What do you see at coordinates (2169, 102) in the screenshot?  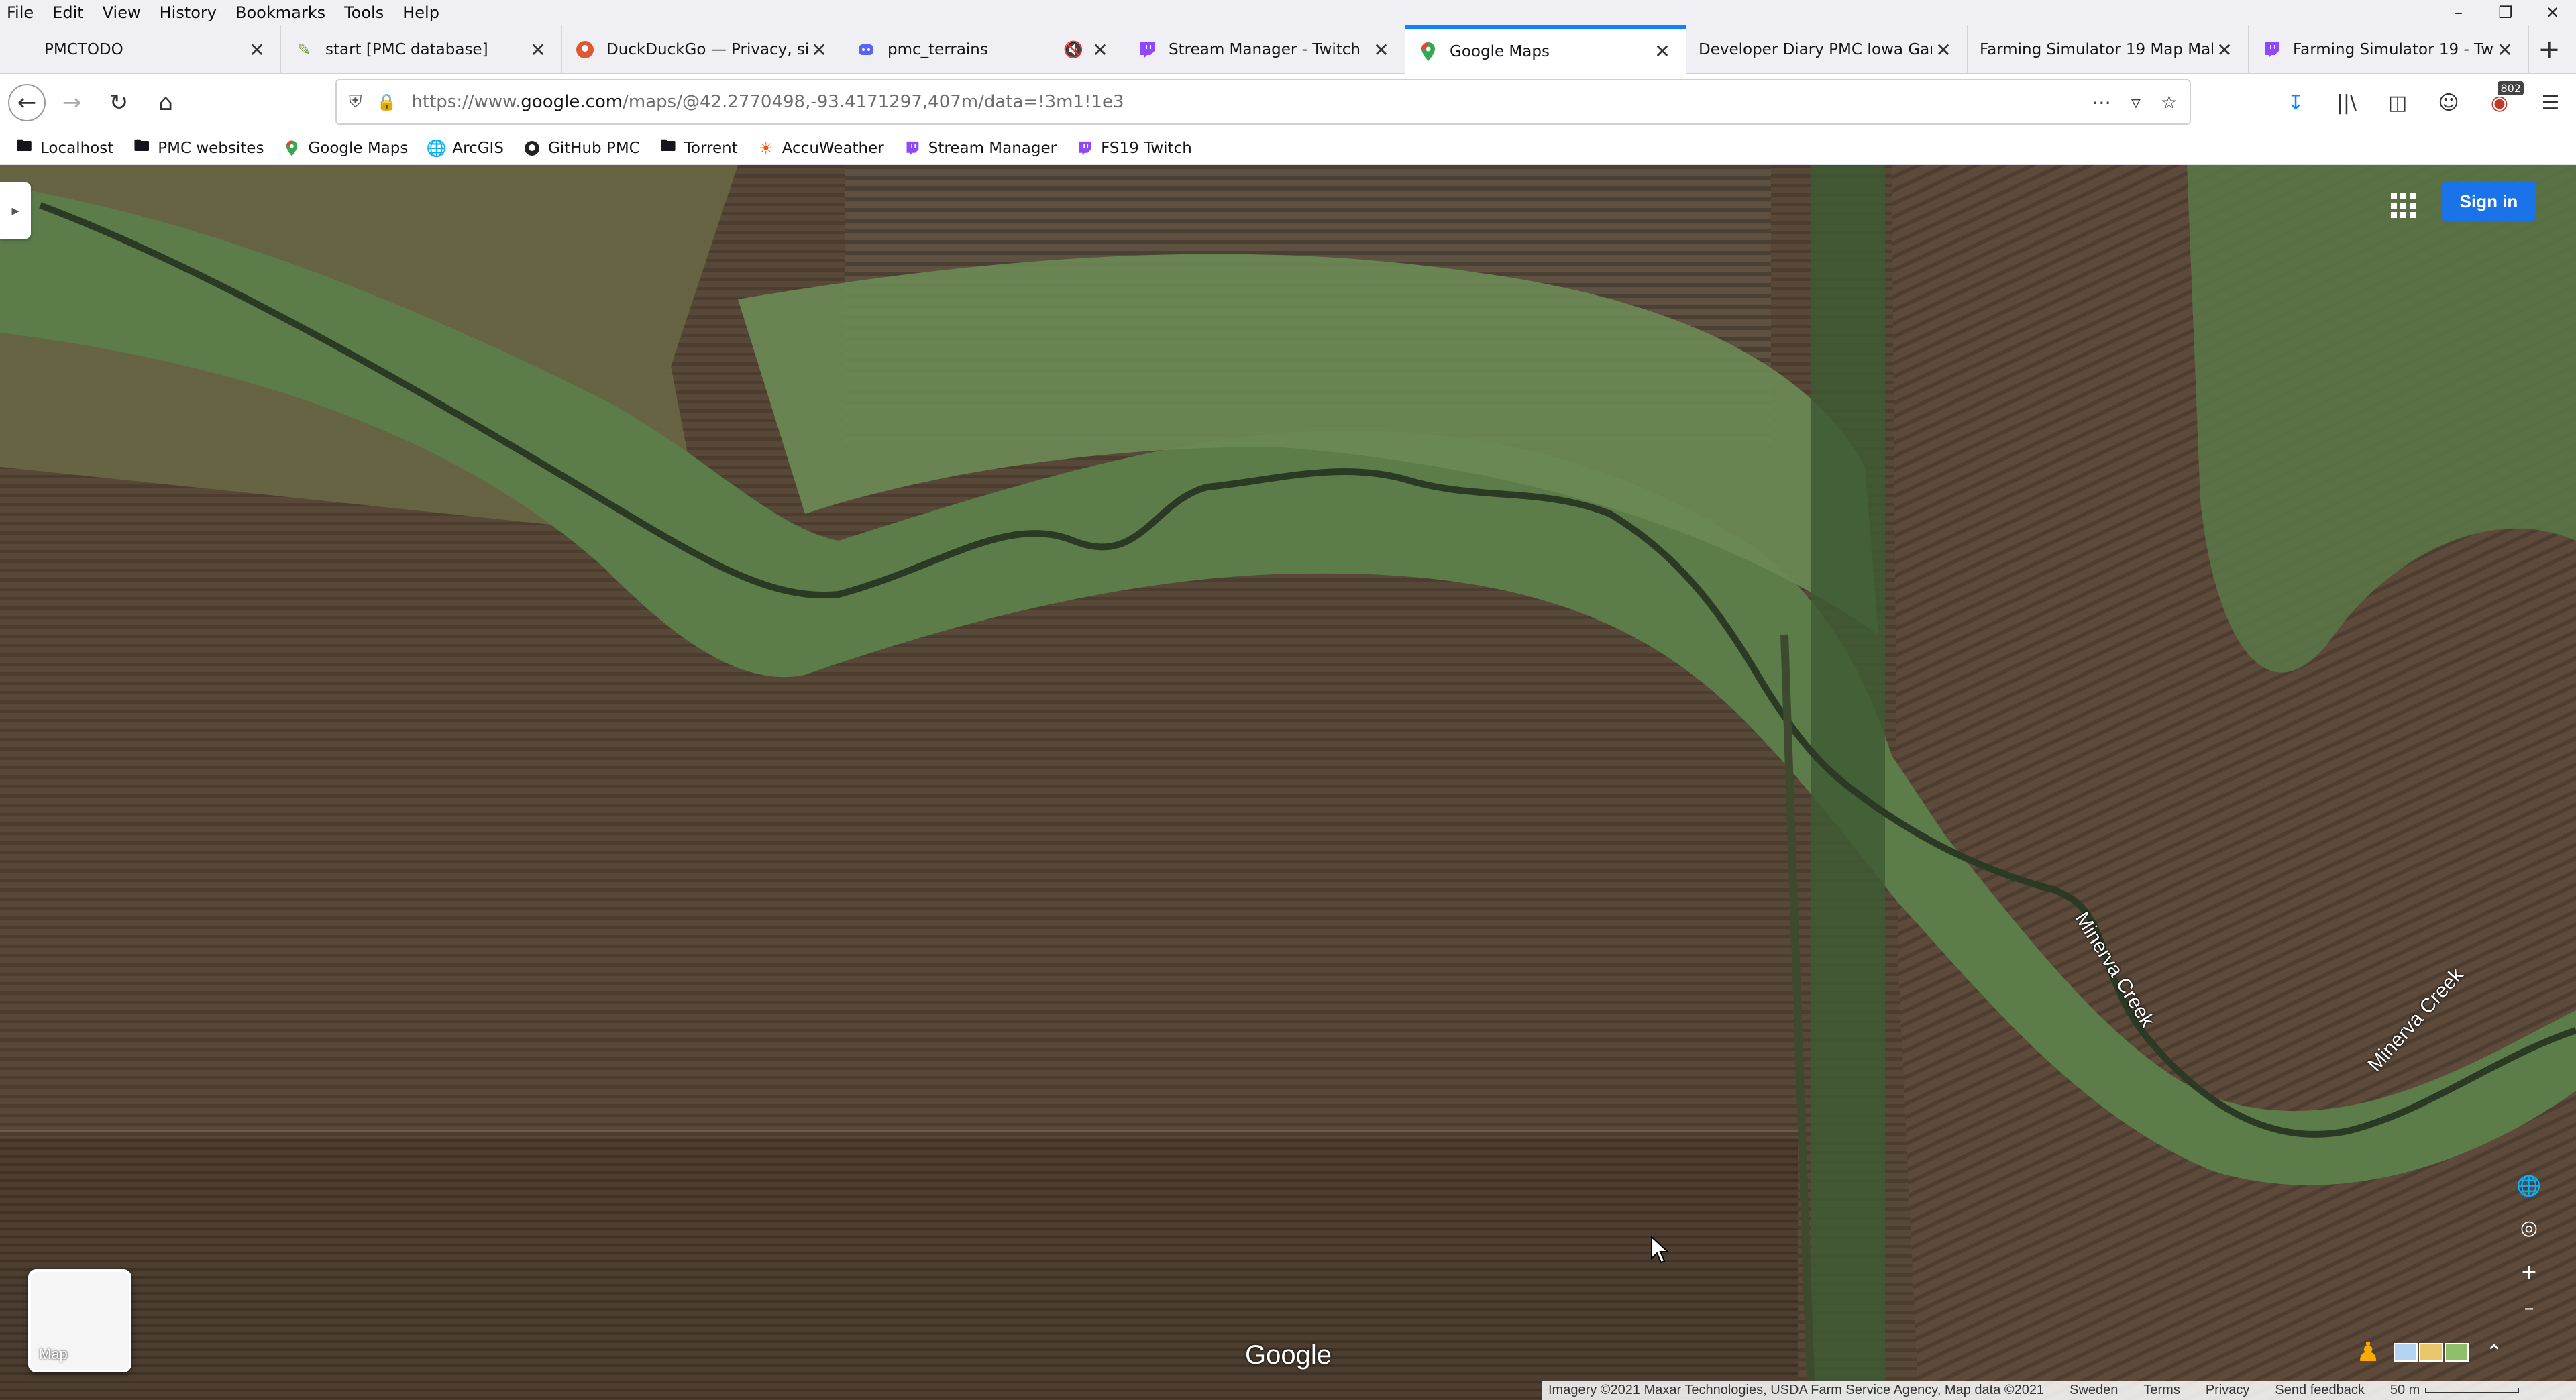 I see `bookmark-star-icon: ☆` at bounding box center [2169, 102].